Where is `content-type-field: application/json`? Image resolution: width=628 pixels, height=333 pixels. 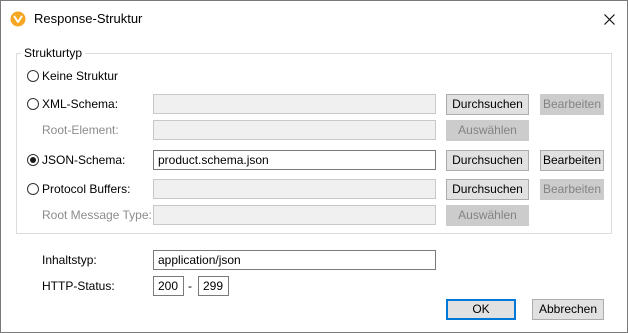 content-type-field: application/json is located at coordinates (294, 260).